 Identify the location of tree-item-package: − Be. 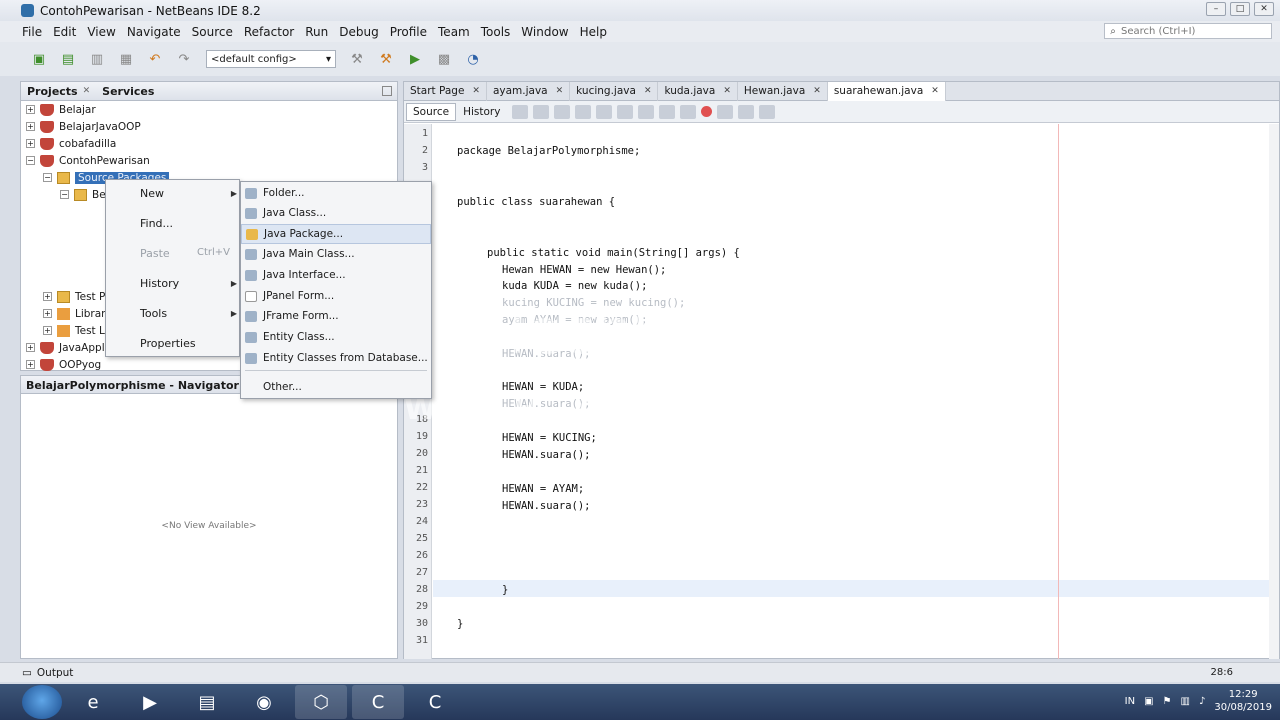
(83, 194).